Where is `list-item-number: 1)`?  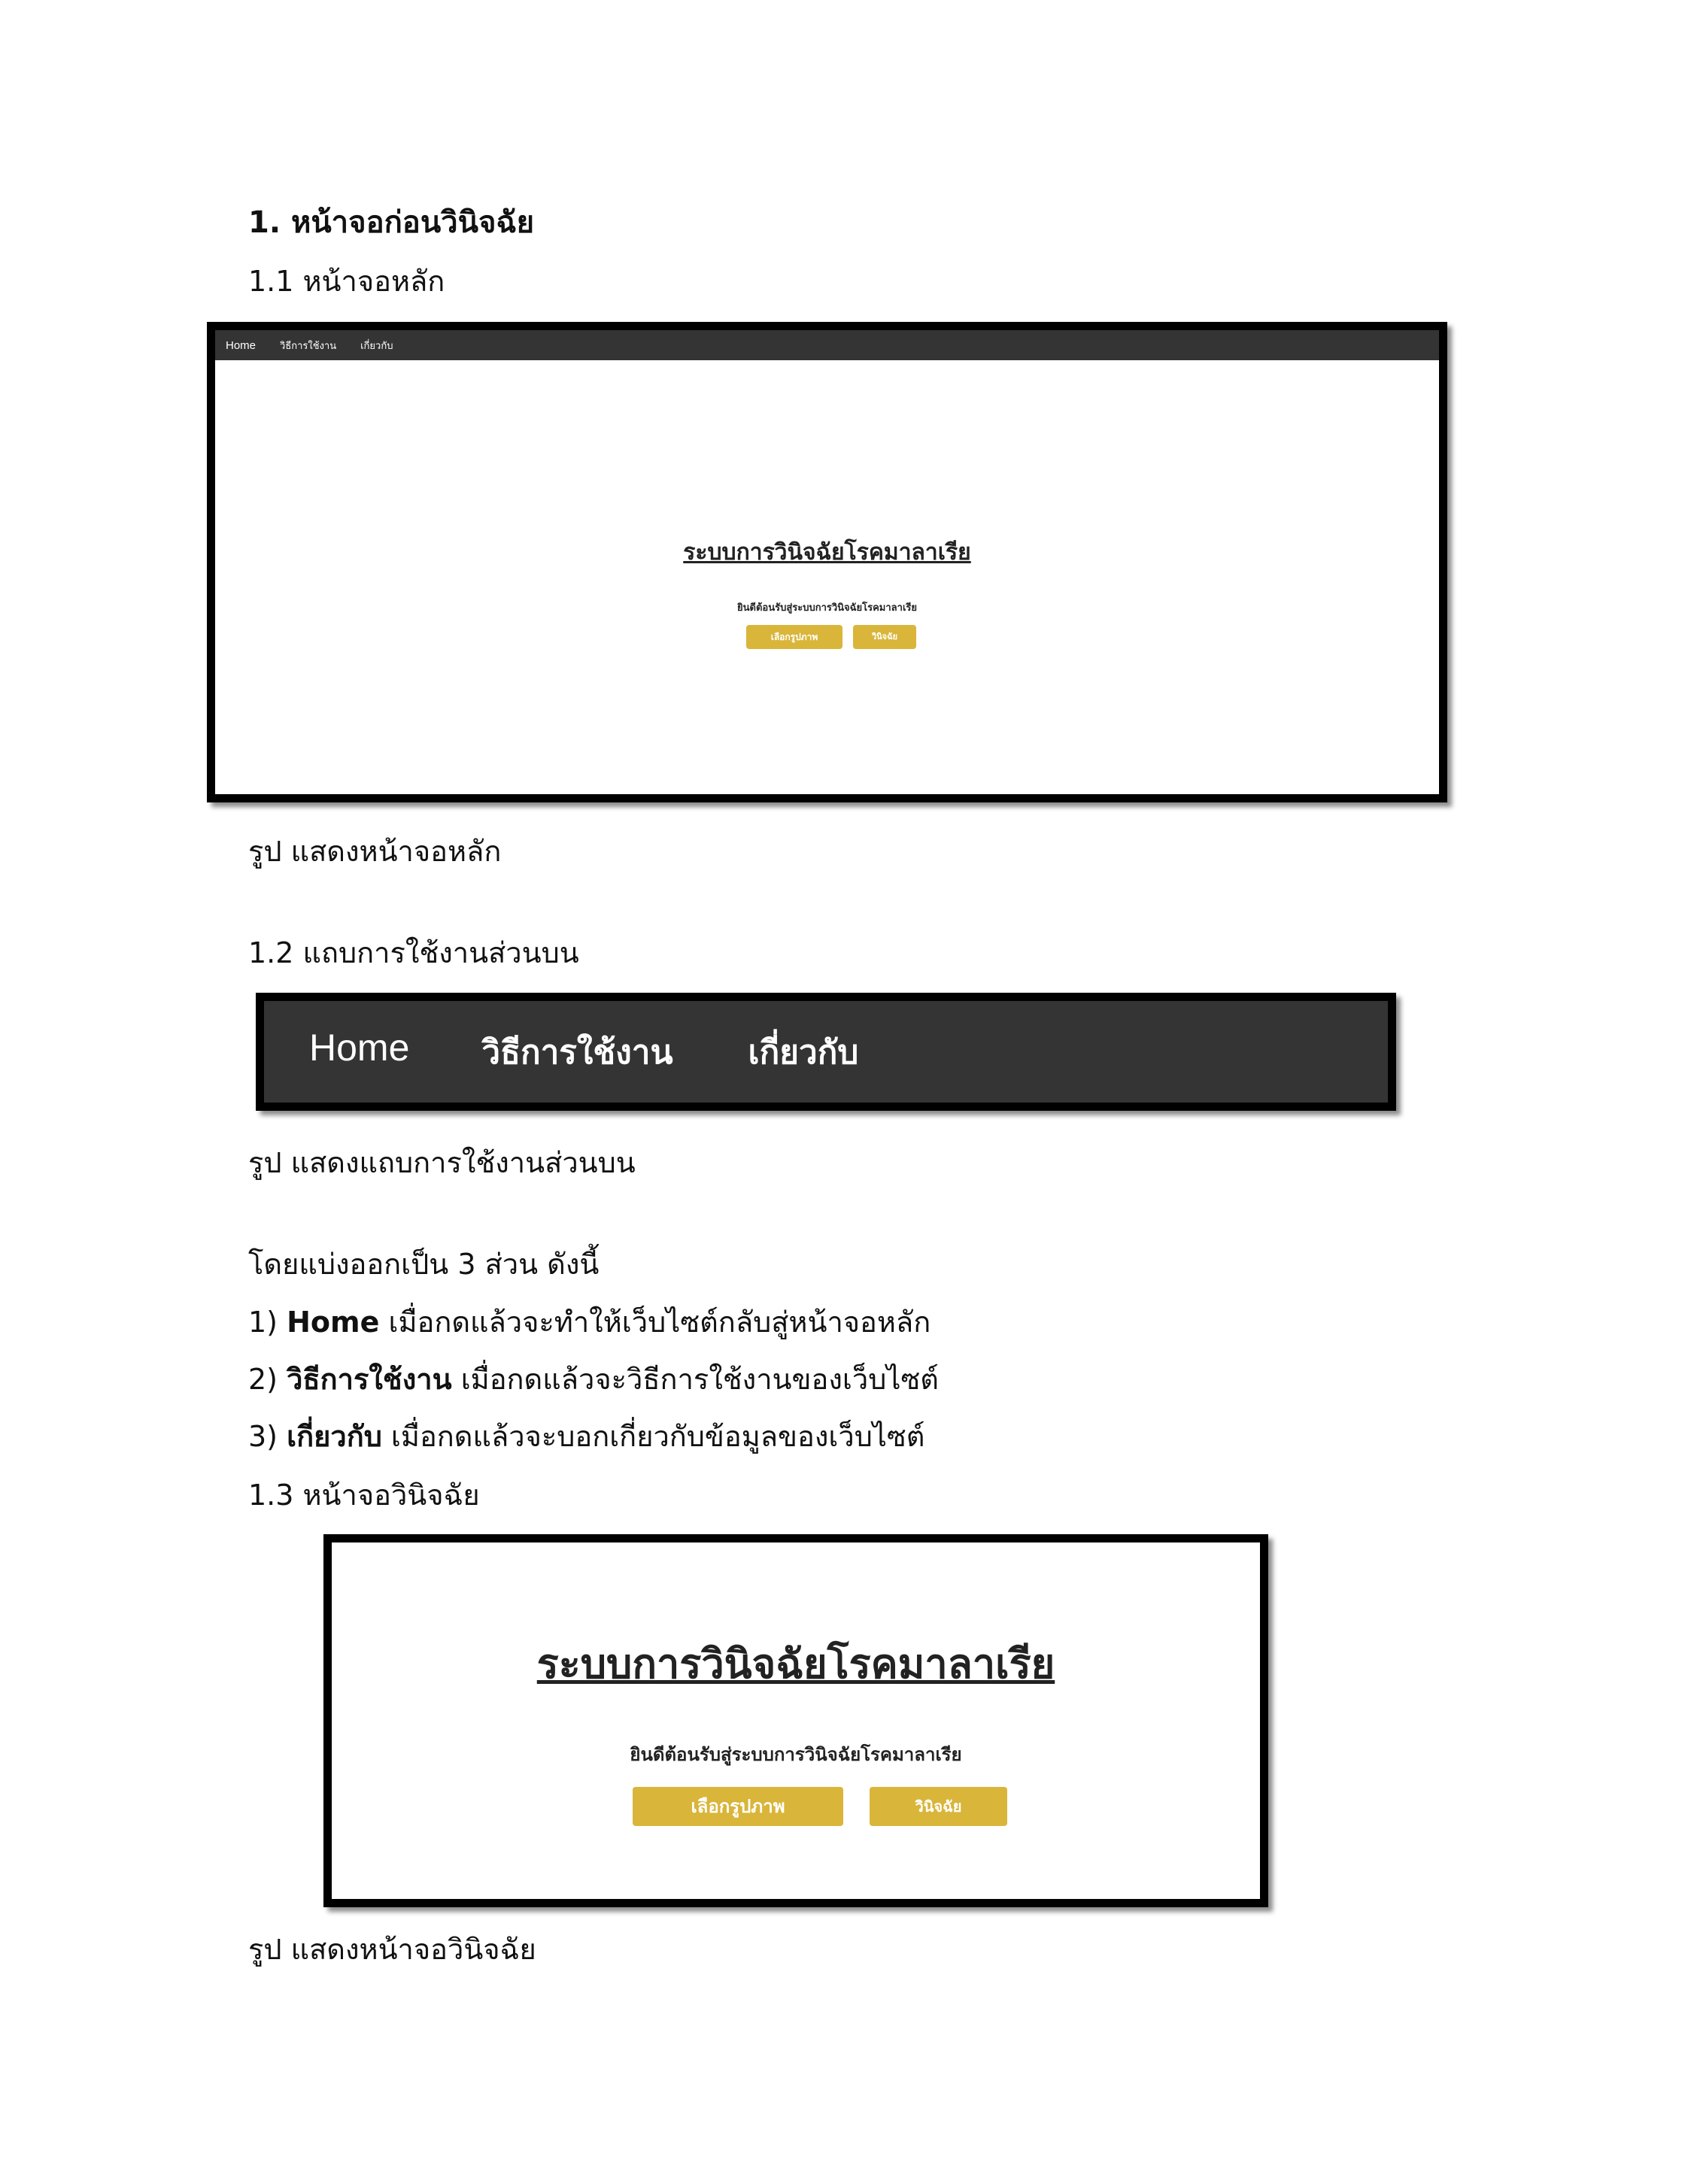 list-item-number: 1) is located at coordinates (267, 1322).